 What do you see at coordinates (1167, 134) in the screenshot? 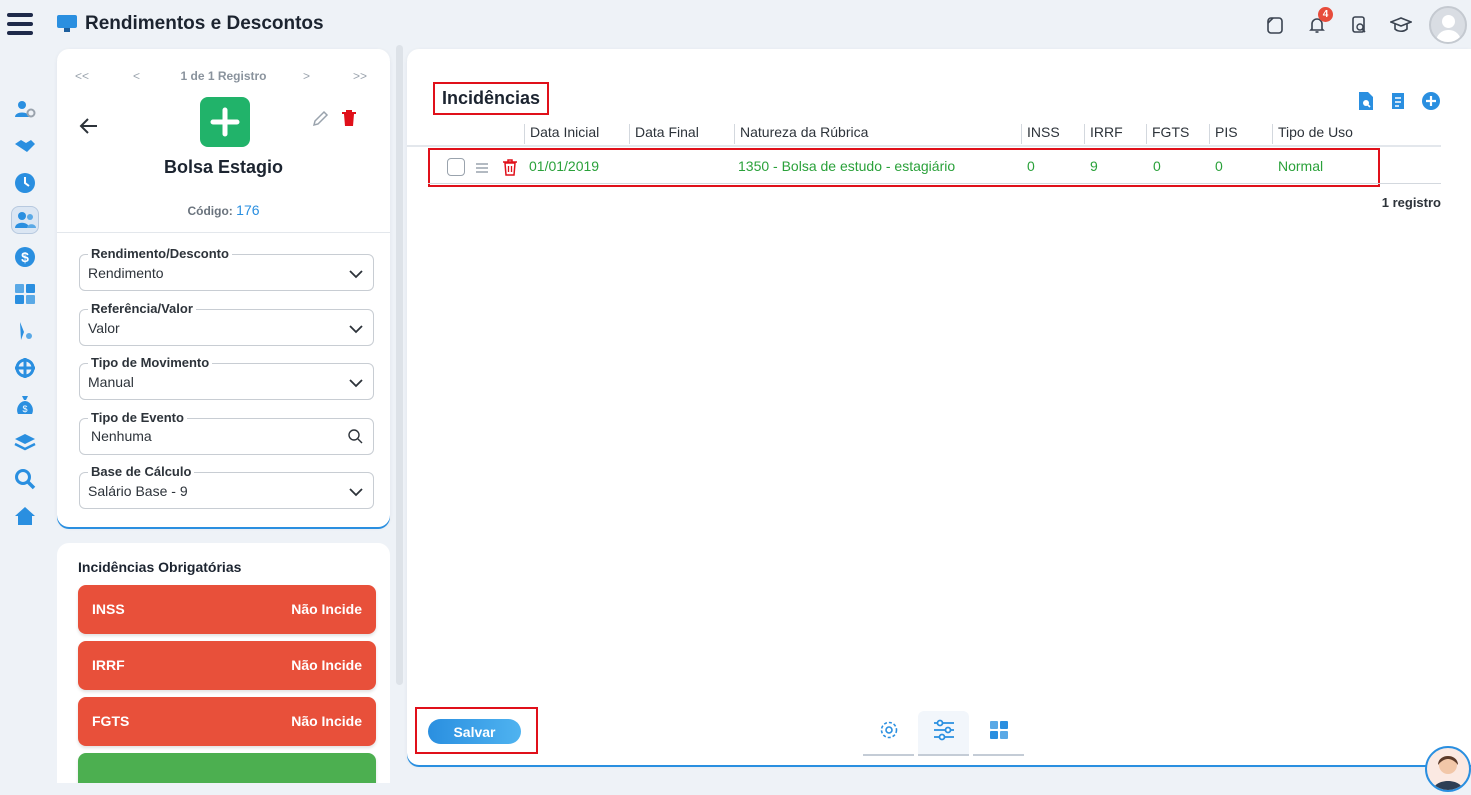
I see `col-fgts: FGTS` at bounding box center [1167, 134].